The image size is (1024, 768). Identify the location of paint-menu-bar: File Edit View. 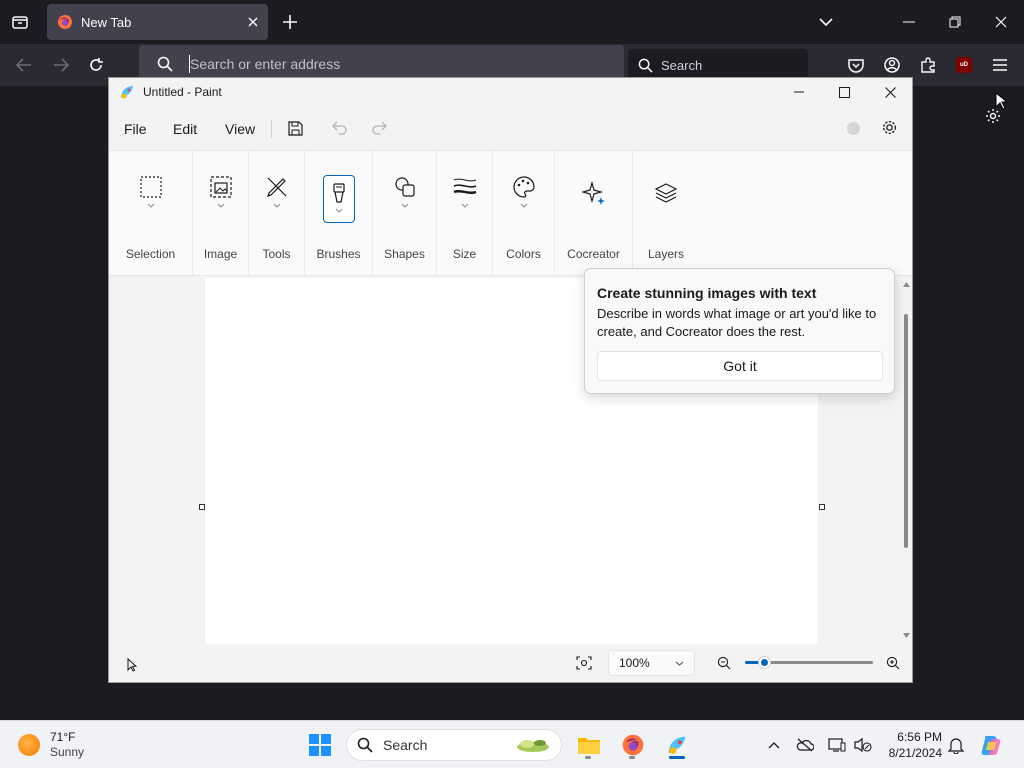
(510, 128).